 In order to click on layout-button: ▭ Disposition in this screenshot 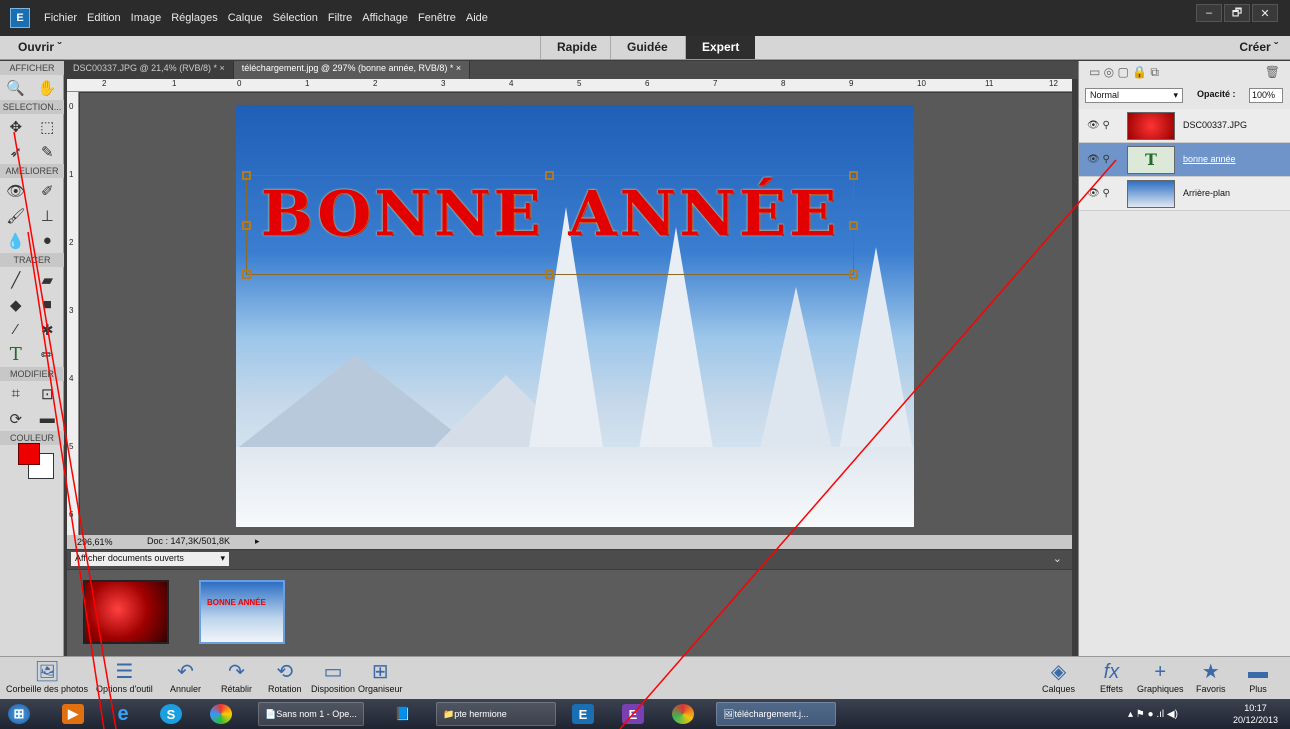, I will do `click(333, 677)`.